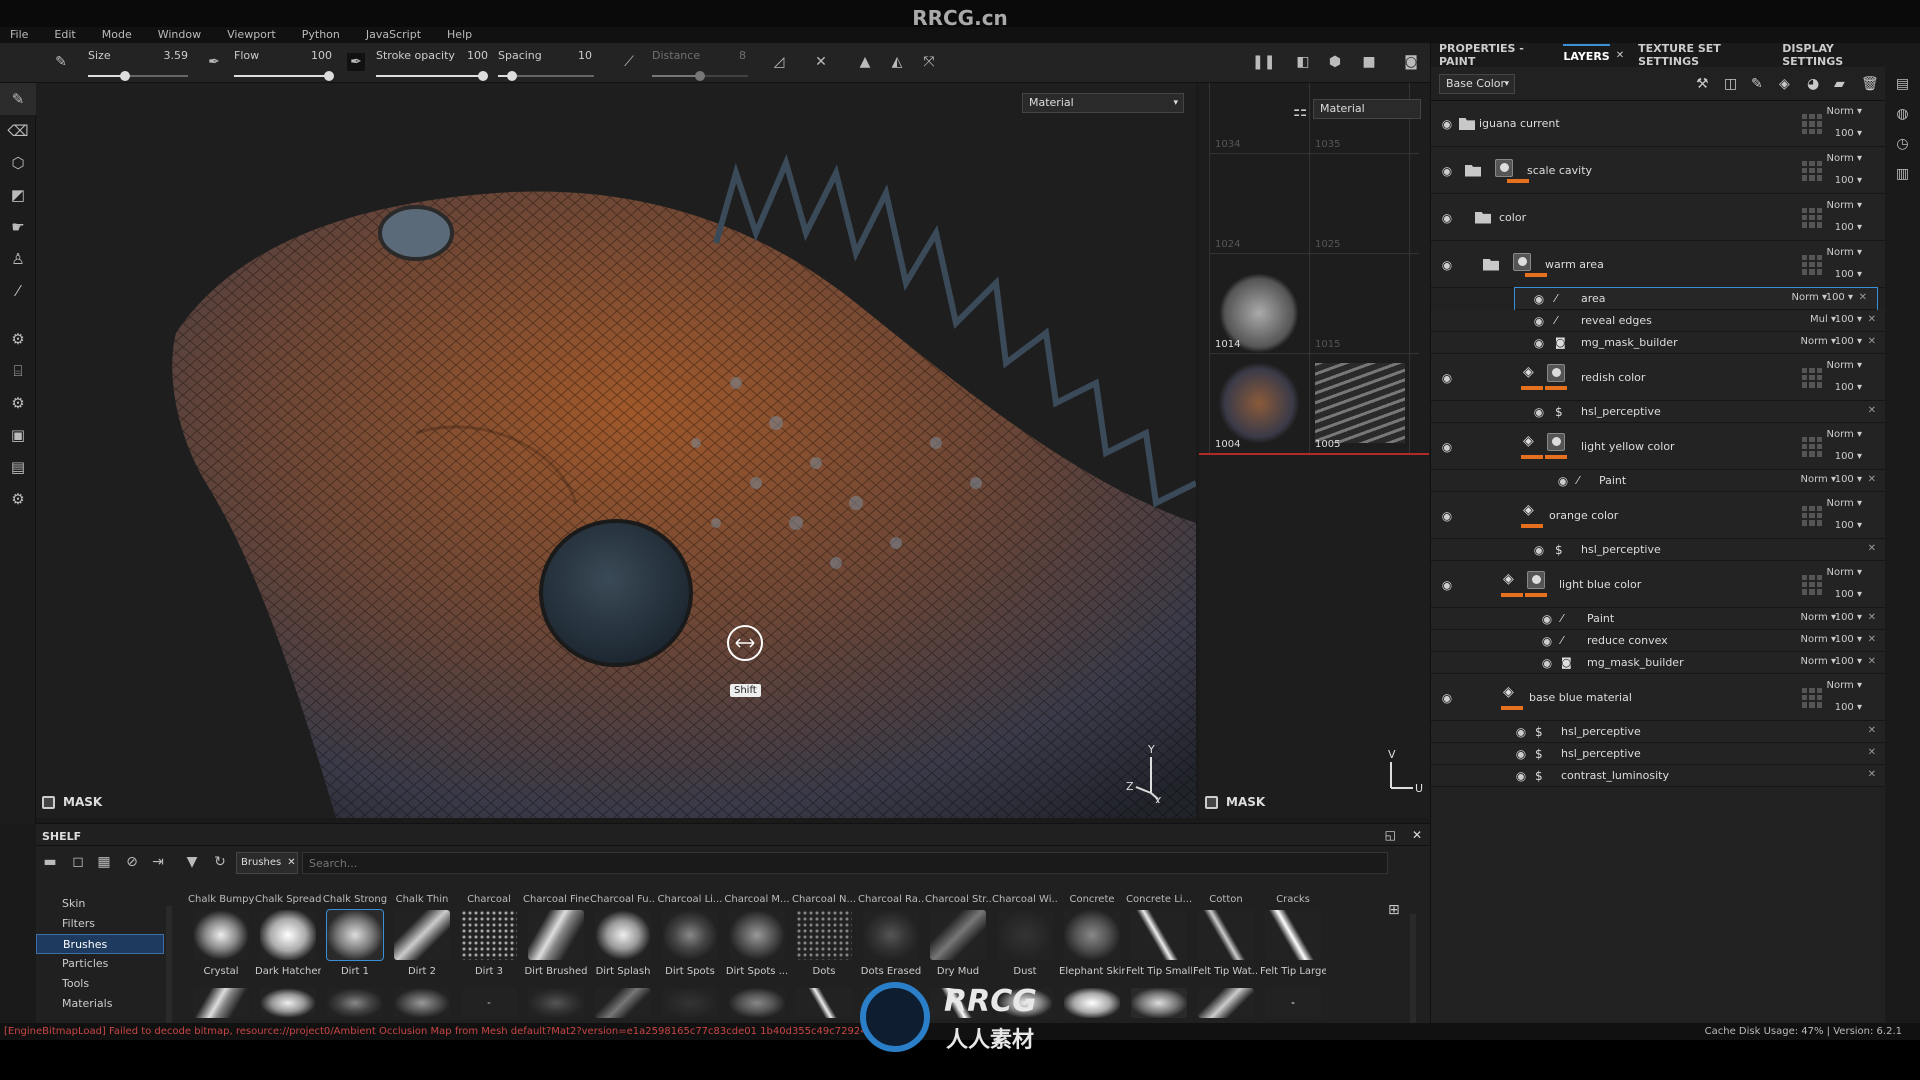  Describe the element at coordinates (1559, 170) in the screenshot. I see `layer-name: scale cavity` at that location.